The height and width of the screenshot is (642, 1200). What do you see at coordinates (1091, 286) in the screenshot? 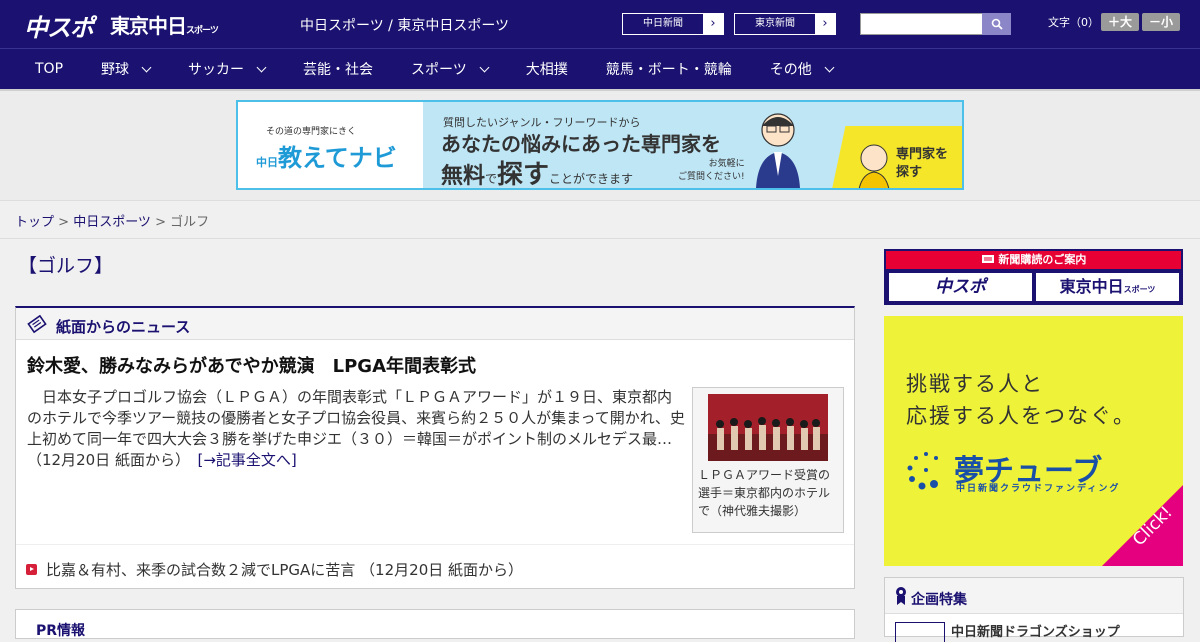
I see `subscribe-tokyo-text: 東京中日` at bounding box center [1091, 286].